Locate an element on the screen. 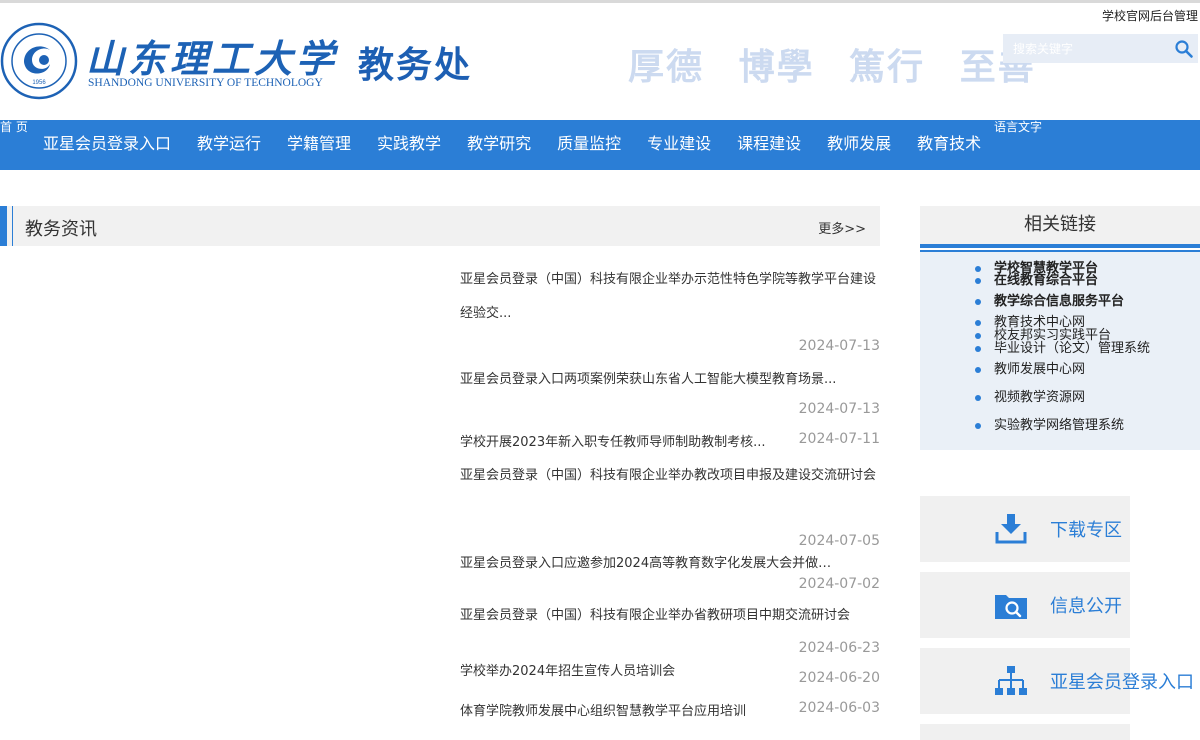 Image resolution: width=1200 pixels, height=740 pixels. admin-link: 学校官网后台管理 is located at coordinates (1150, 15).